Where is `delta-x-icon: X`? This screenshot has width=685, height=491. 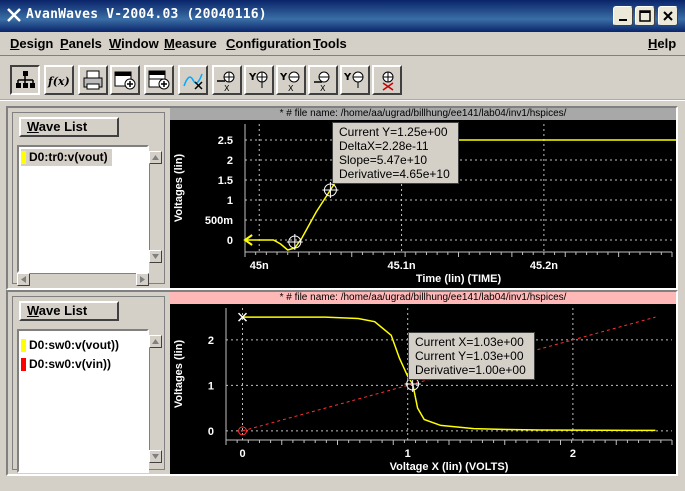 delta-x-icon: X is located at coordinates (322, 81).